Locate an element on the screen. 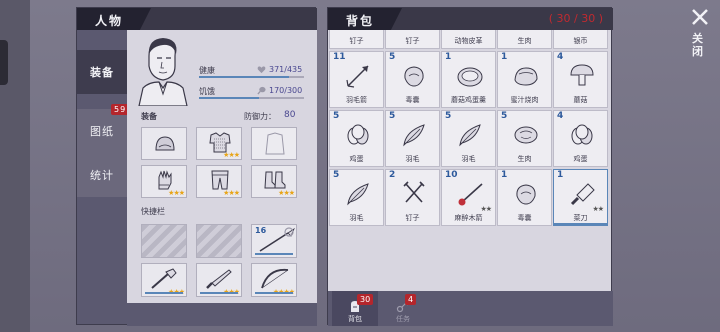 This screenshot has width=720, height=332. item-count: 11 is located at coordinates (339, 57).